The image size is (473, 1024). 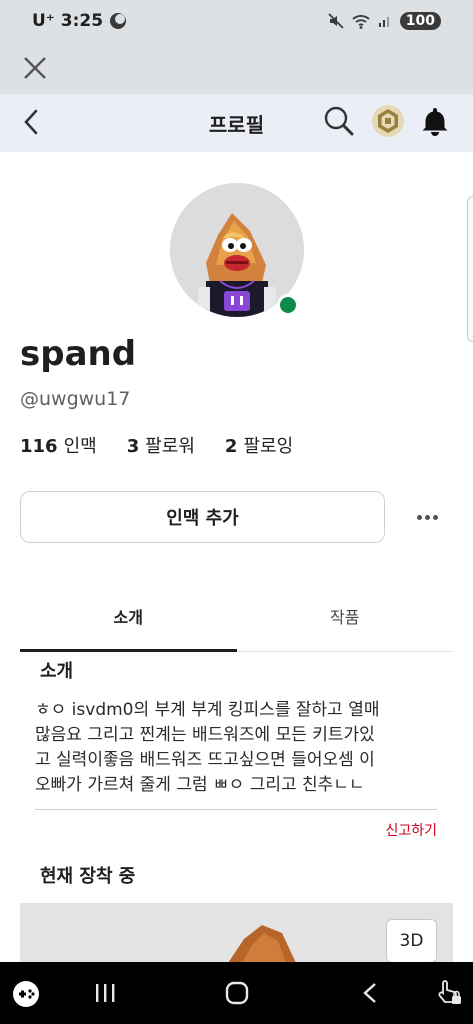 I want to click on more-options-button, so click(x=427, y=517).